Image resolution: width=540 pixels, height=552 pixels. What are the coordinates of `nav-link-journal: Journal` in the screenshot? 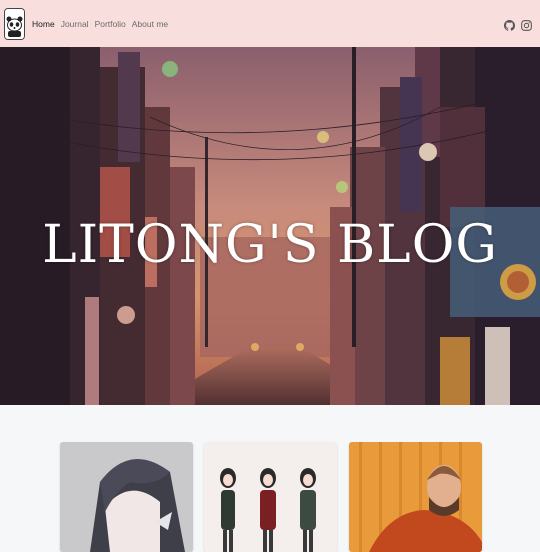 It's located at (75, 24).